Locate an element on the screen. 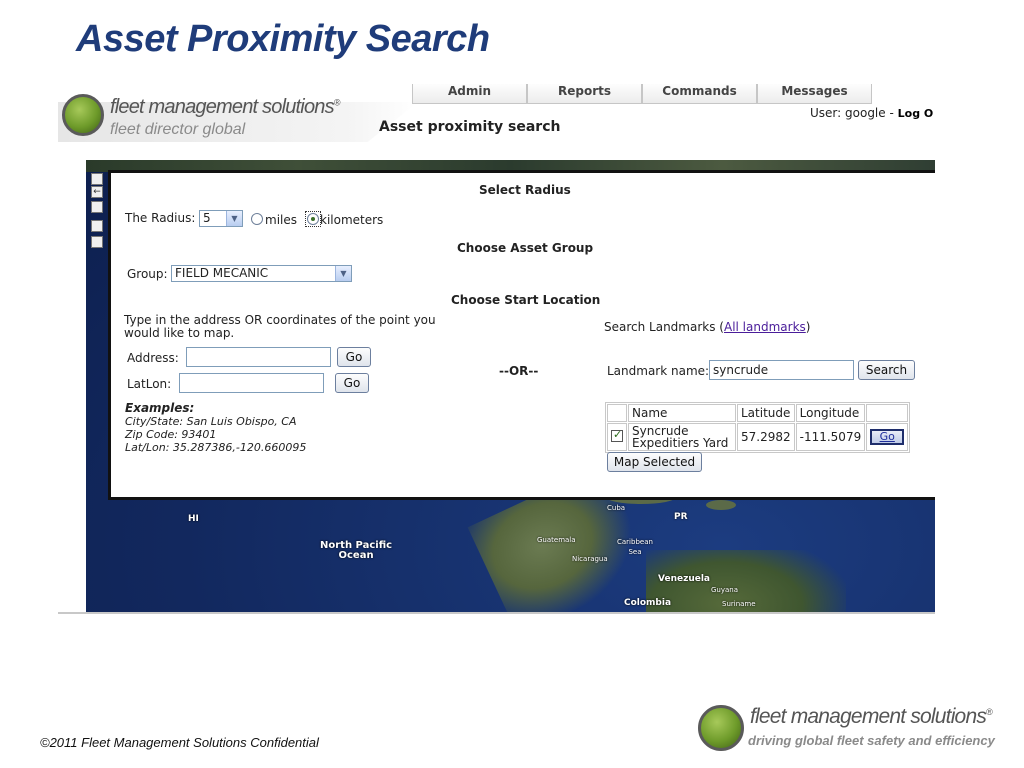  choose-start-heading: Choose Start Location is located at coordinates (526, 300).